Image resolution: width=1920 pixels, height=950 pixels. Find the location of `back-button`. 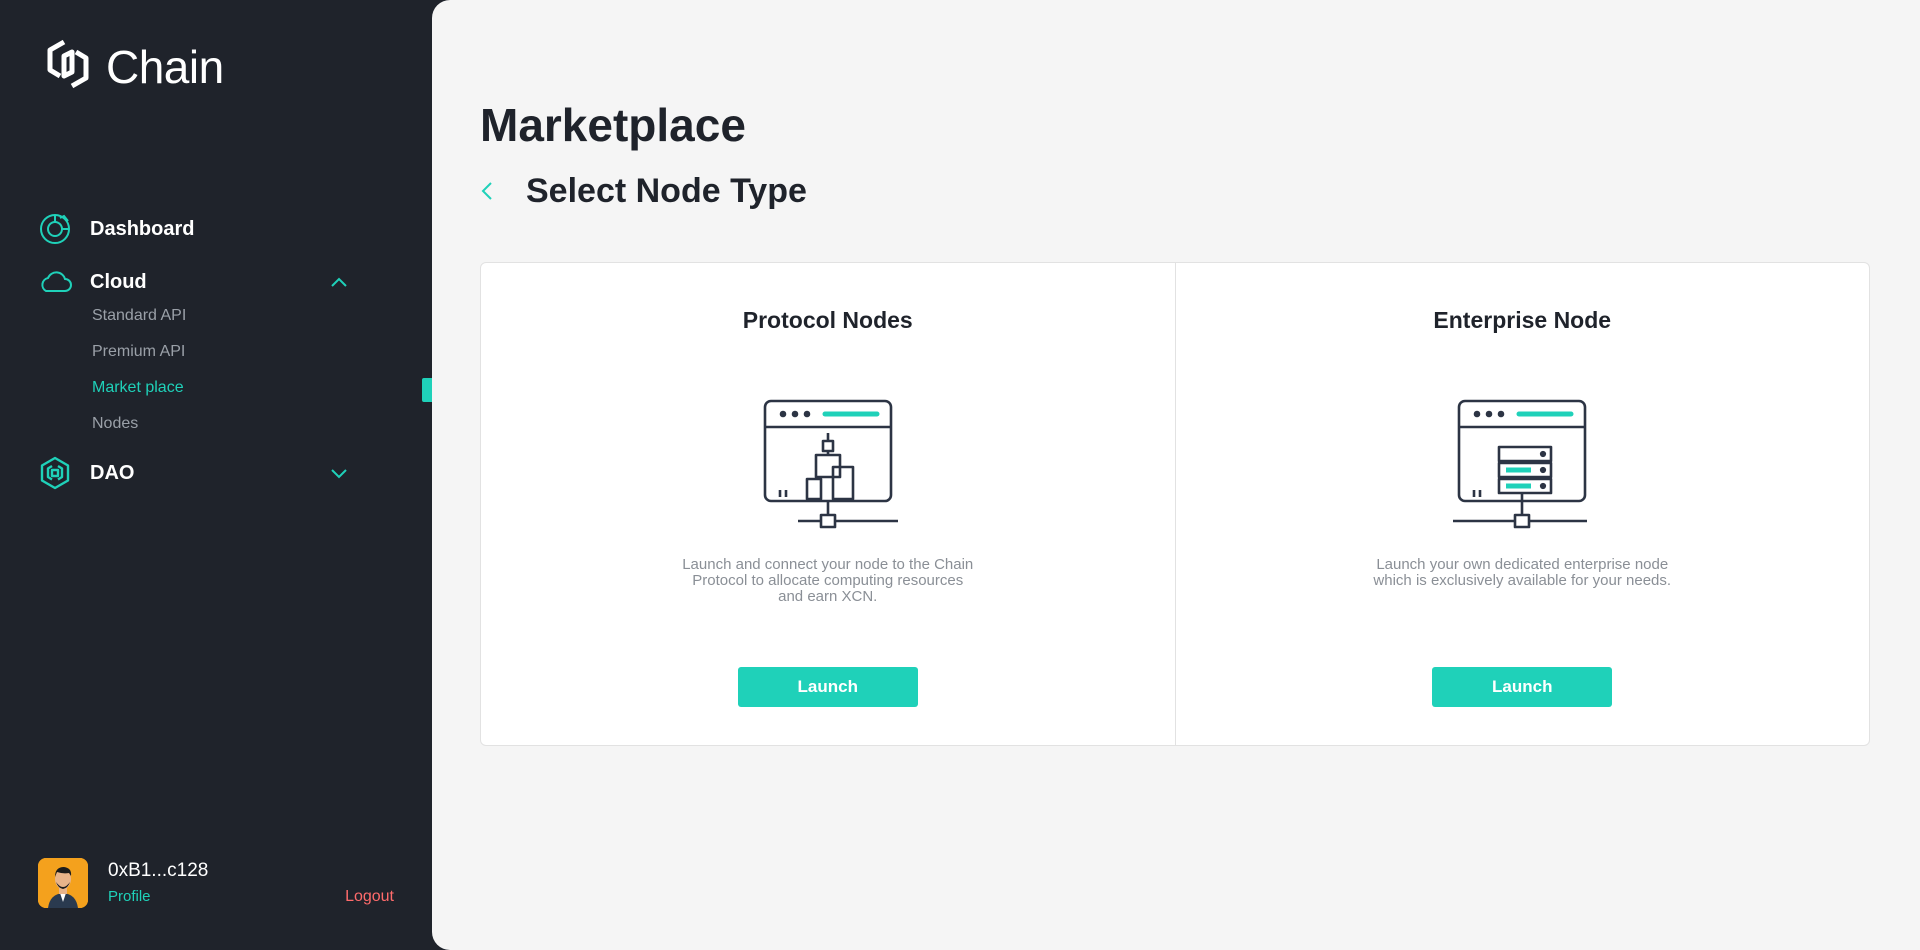

back-button is located at coordinates (487, 193).